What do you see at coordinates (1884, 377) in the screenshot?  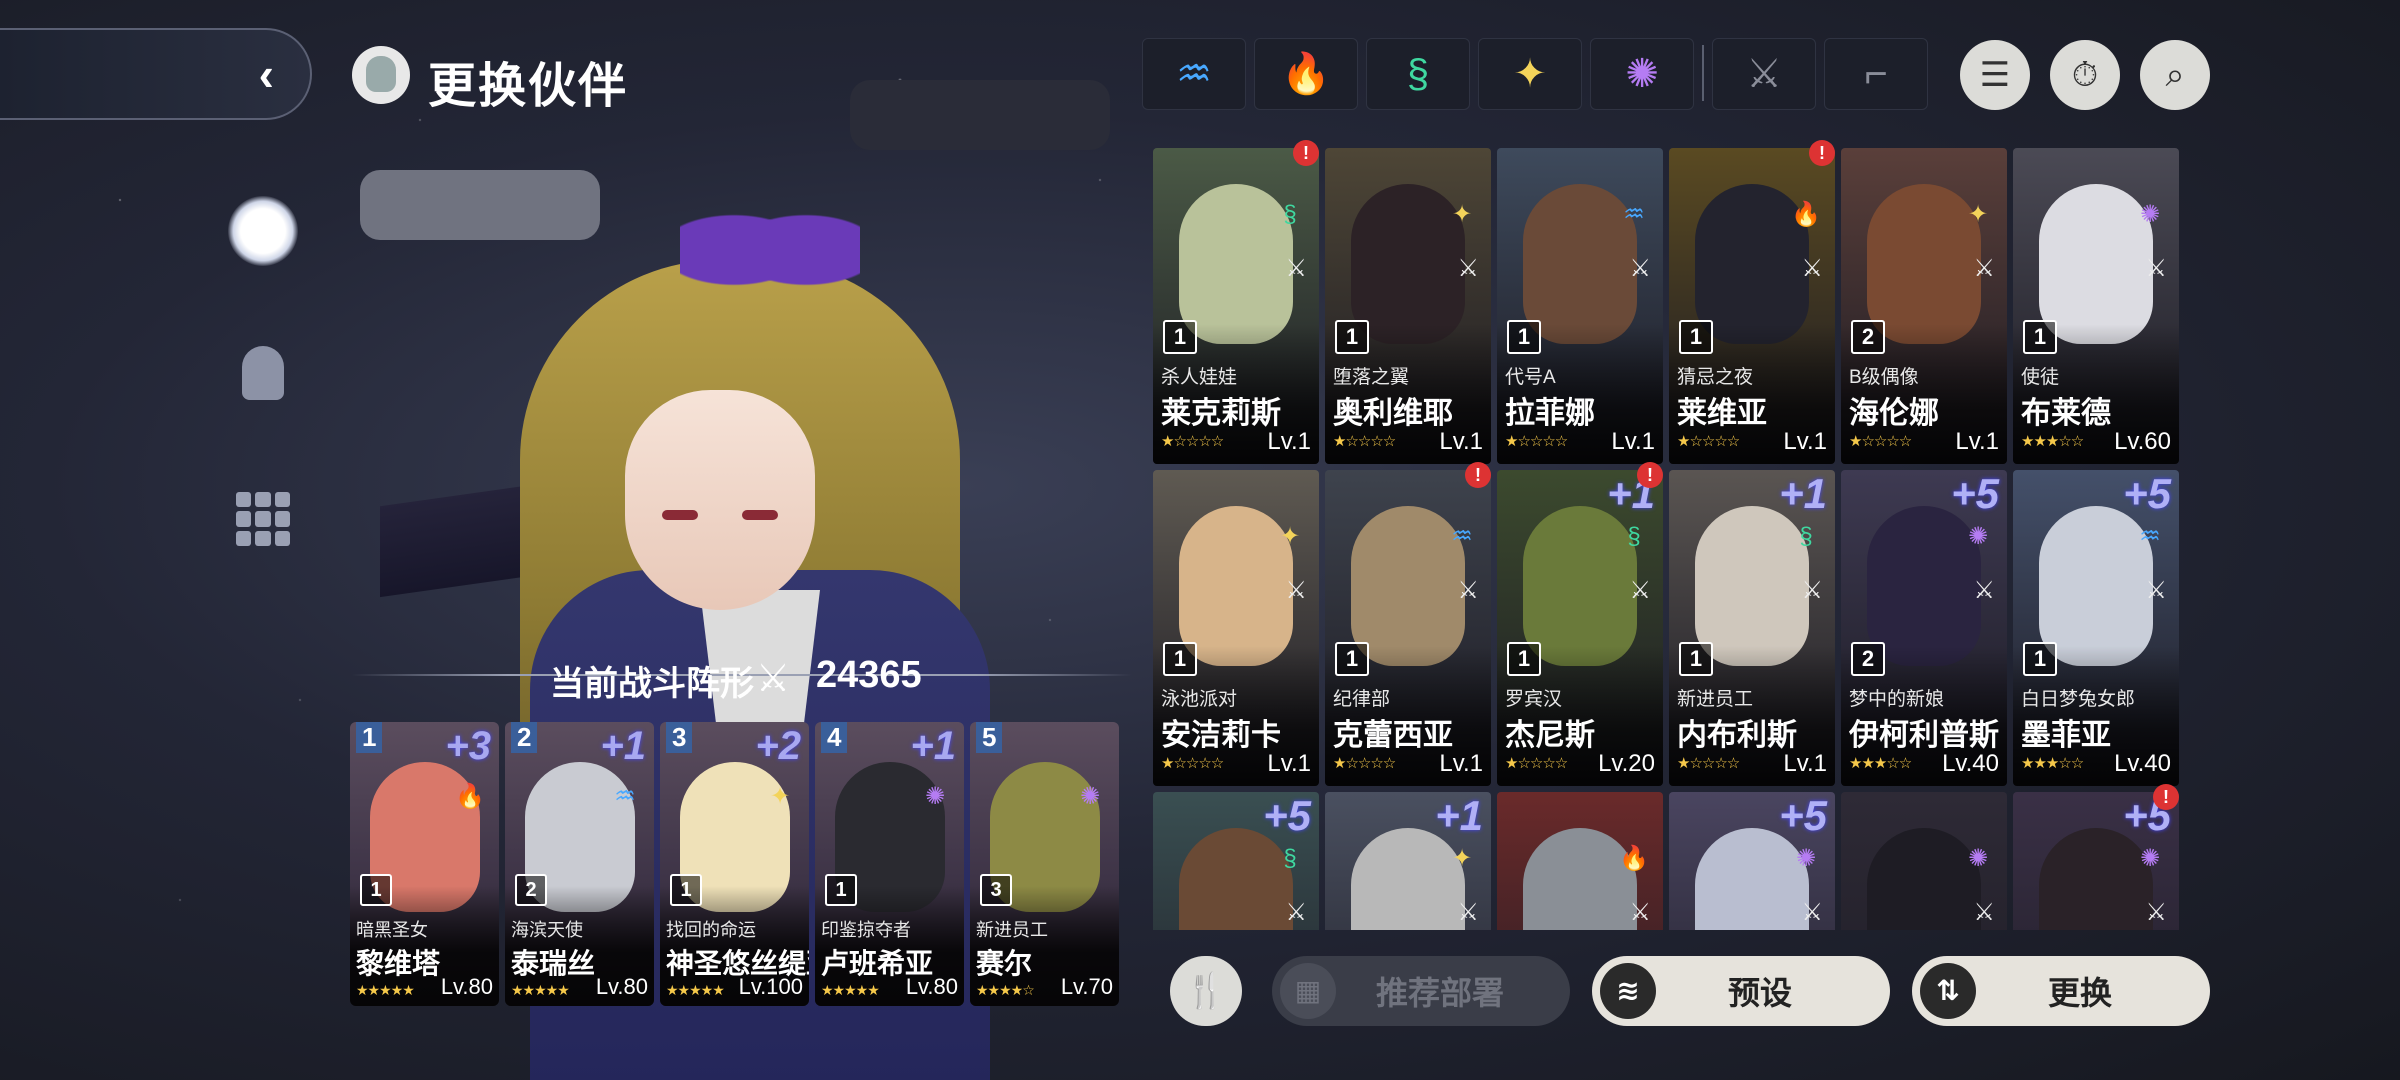 I see `character-subtitle: B级偶像` at bounding box center [1884, 377].